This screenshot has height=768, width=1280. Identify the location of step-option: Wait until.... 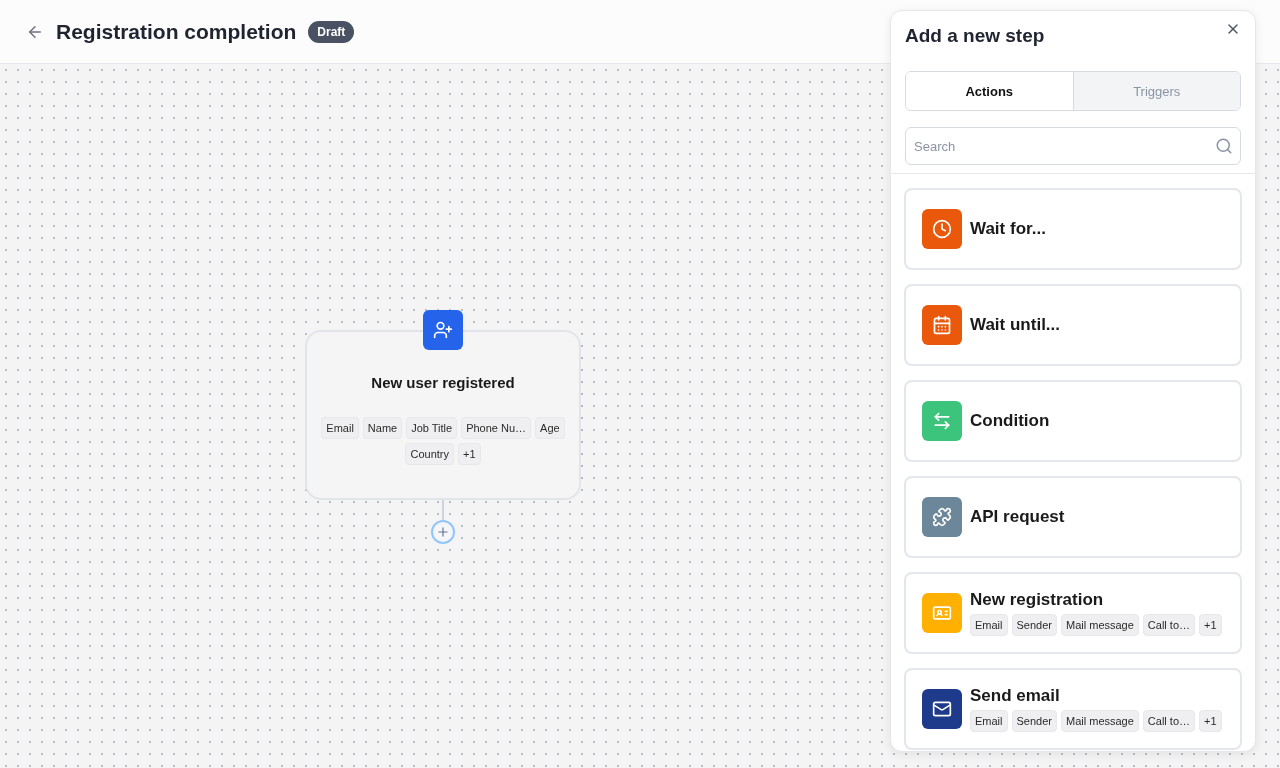
(1073, 325).